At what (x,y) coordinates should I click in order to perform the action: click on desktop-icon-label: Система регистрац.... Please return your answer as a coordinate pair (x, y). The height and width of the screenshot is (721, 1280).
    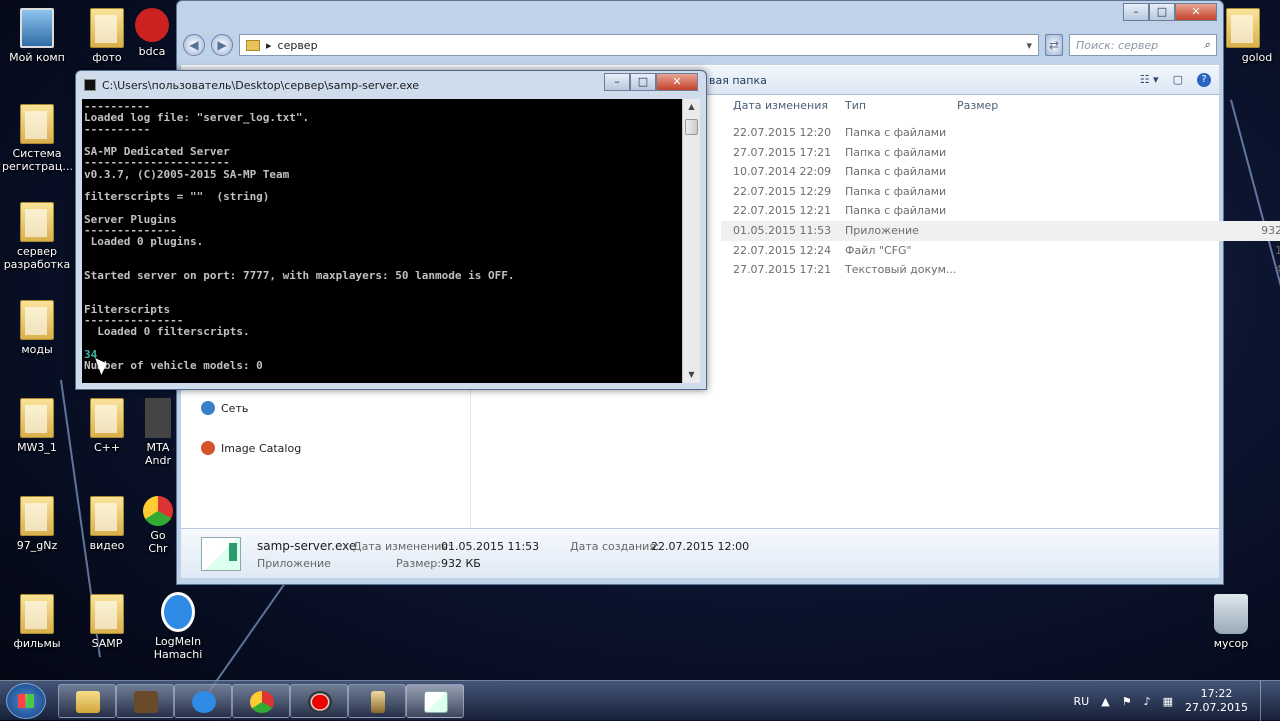
    Looking at the image, I should click on (37, 160).